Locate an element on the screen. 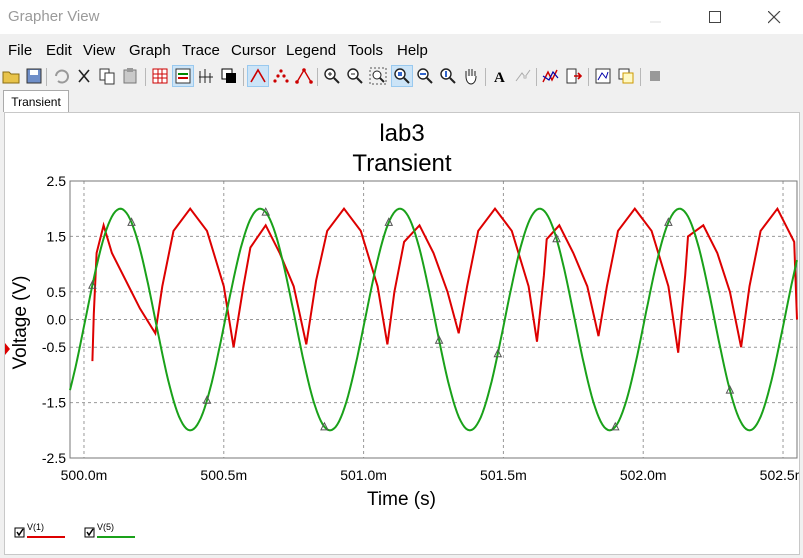  menu-trace: Trace is located at coordinates (201, 50).